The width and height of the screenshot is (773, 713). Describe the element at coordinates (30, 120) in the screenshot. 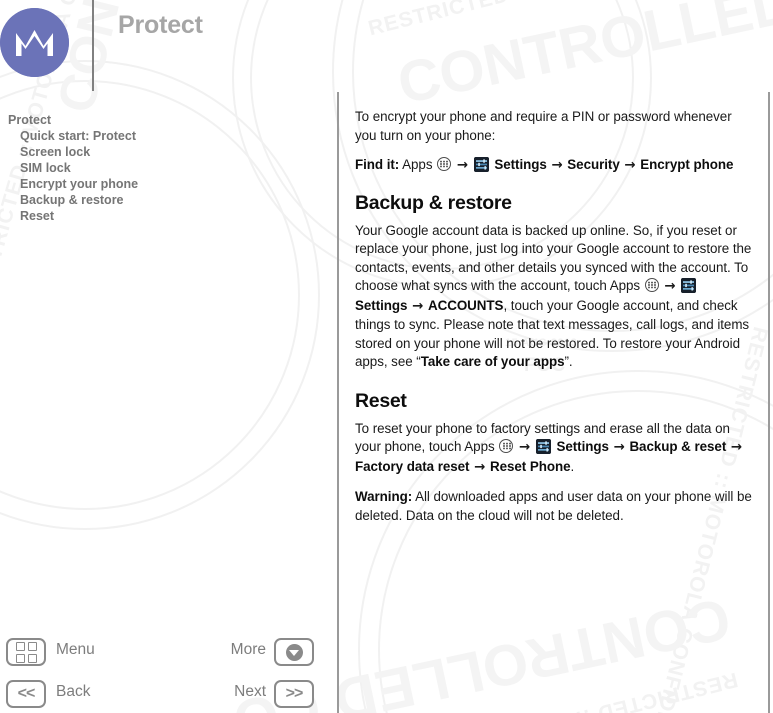

I see `sidebar-toc-heading: Protect` at that location.